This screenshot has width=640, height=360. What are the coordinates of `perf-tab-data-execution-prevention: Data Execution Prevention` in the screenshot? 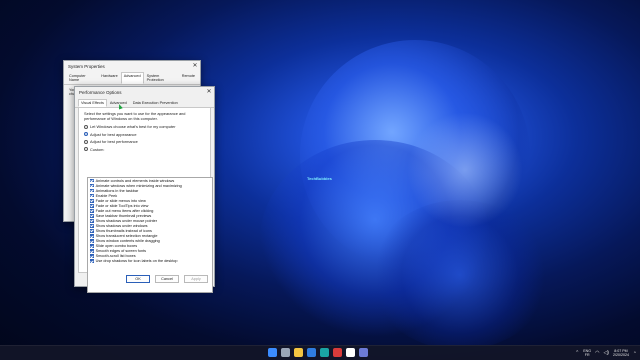 It's located at (155, 103).